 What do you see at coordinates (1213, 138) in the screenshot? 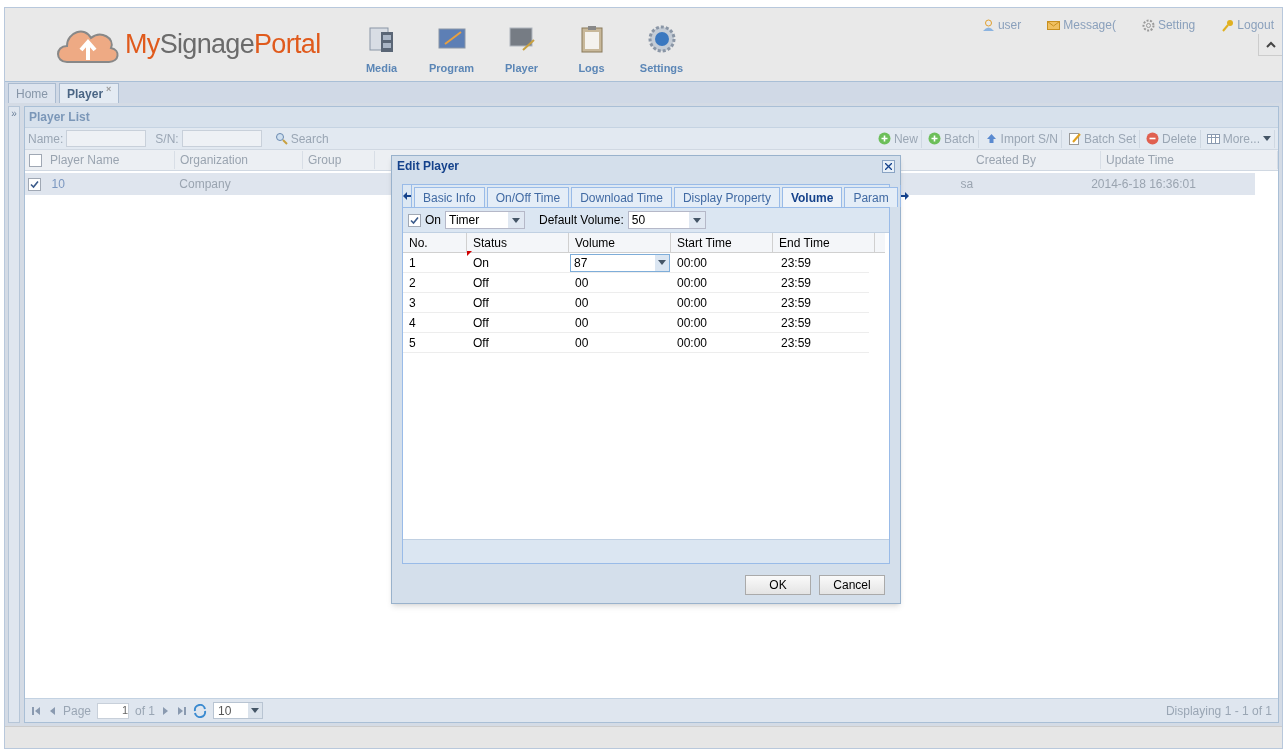
I see `columns-icon` at bounding box center [1213, 138].